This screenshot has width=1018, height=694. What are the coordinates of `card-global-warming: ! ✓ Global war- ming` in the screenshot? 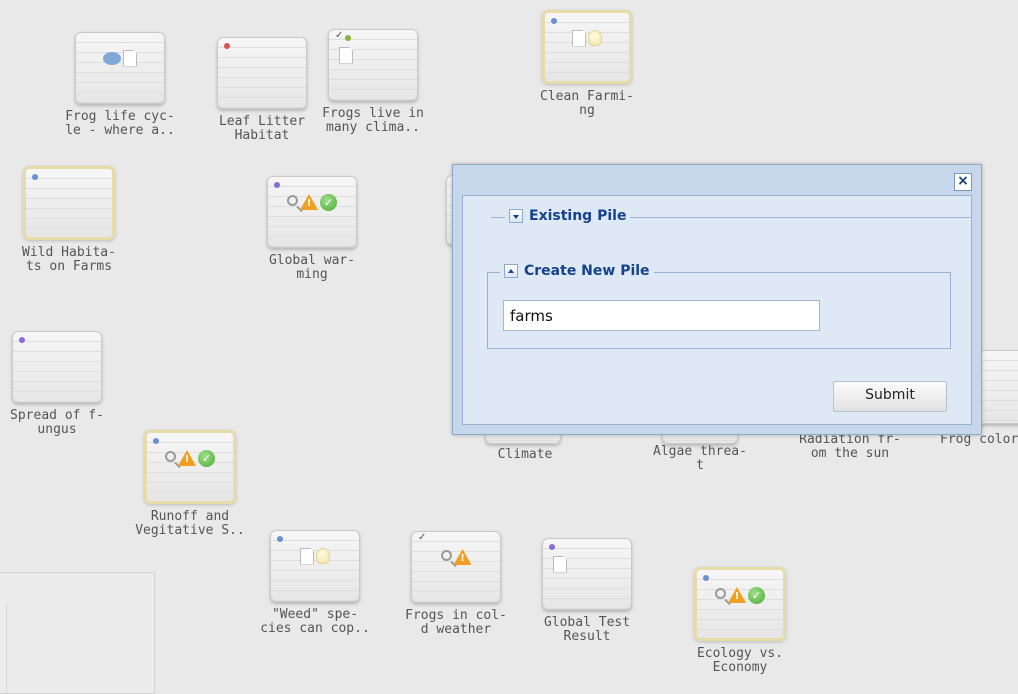 It's located at (312, 229).